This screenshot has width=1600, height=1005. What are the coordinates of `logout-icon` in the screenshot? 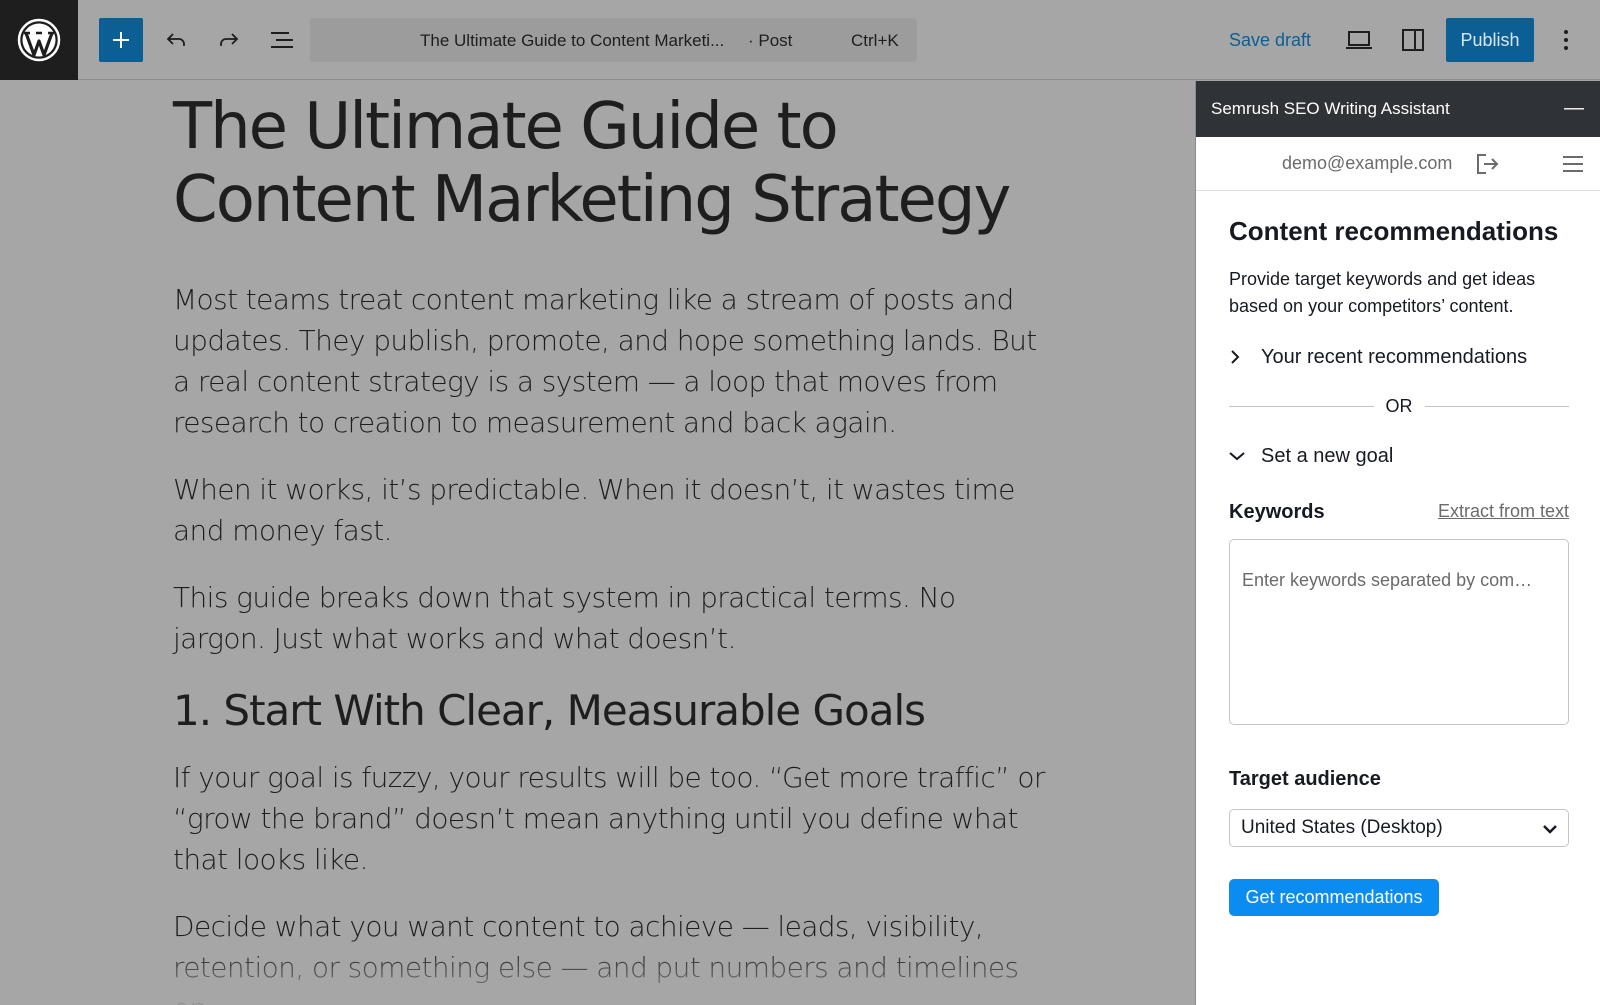 It's located at (1488, 166).